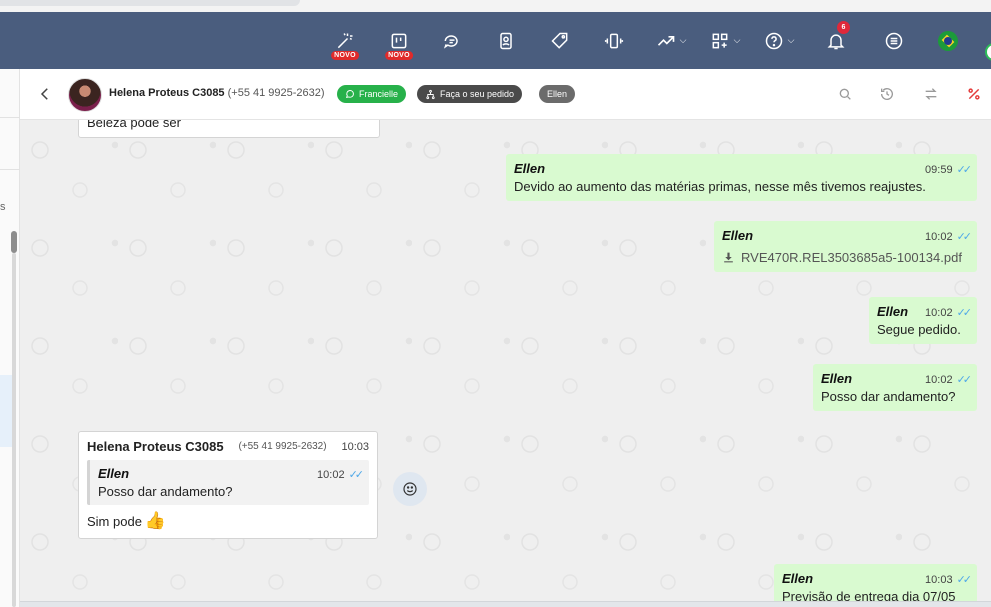  What do you see at coordinates (155, 520) in the screenshot?
I see `thumbs-up-emoji: 👍` at bounding box center [155, 520].